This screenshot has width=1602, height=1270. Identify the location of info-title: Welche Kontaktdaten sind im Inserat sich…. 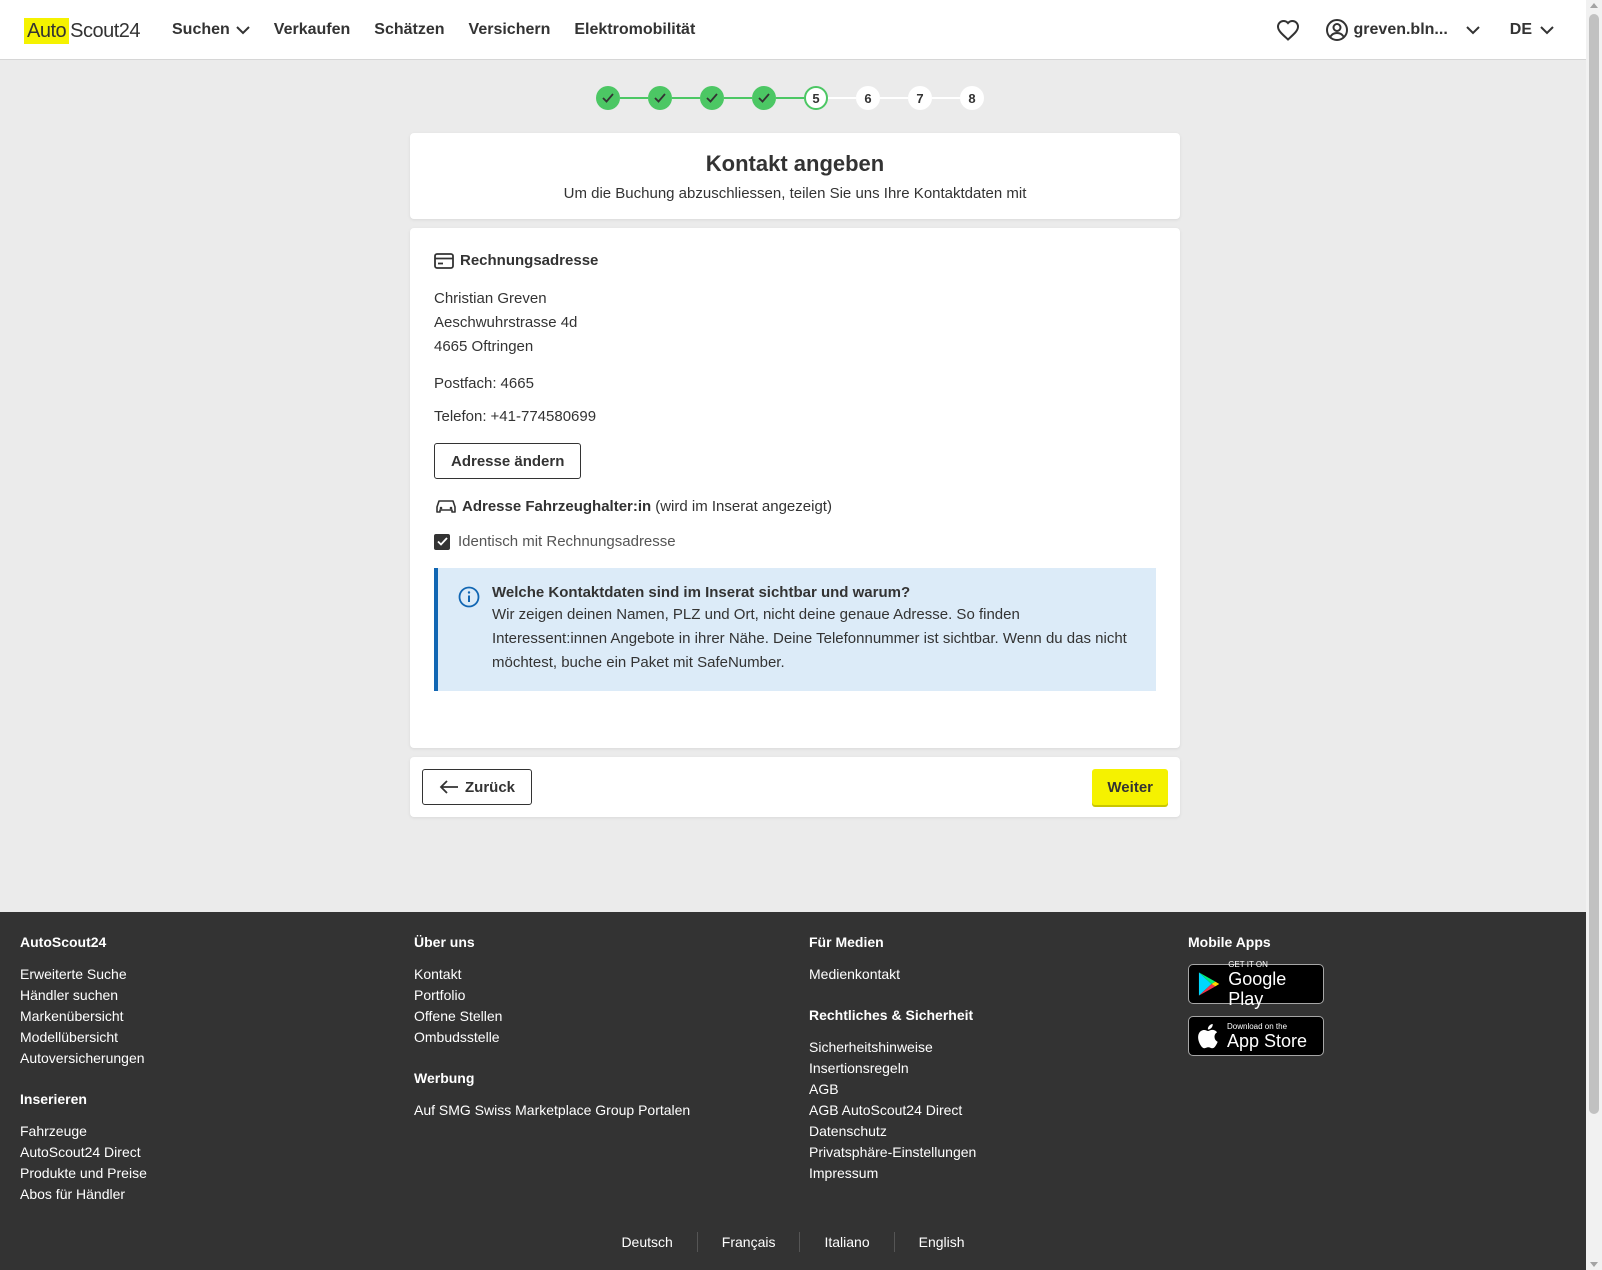
(701, 592).